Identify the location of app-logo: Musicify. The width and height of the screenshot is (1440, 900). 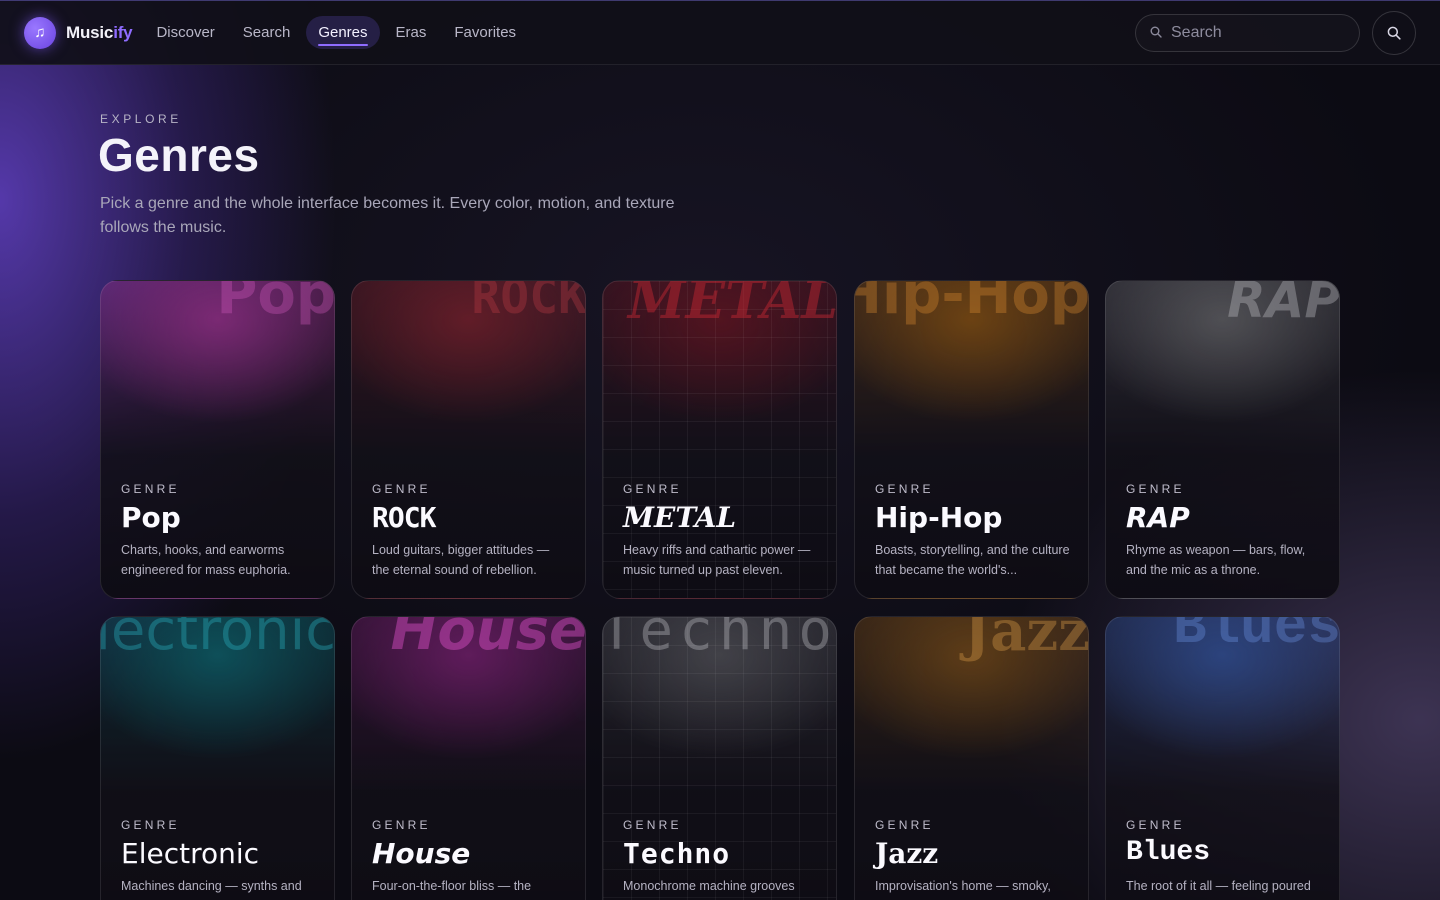
(99, 32).